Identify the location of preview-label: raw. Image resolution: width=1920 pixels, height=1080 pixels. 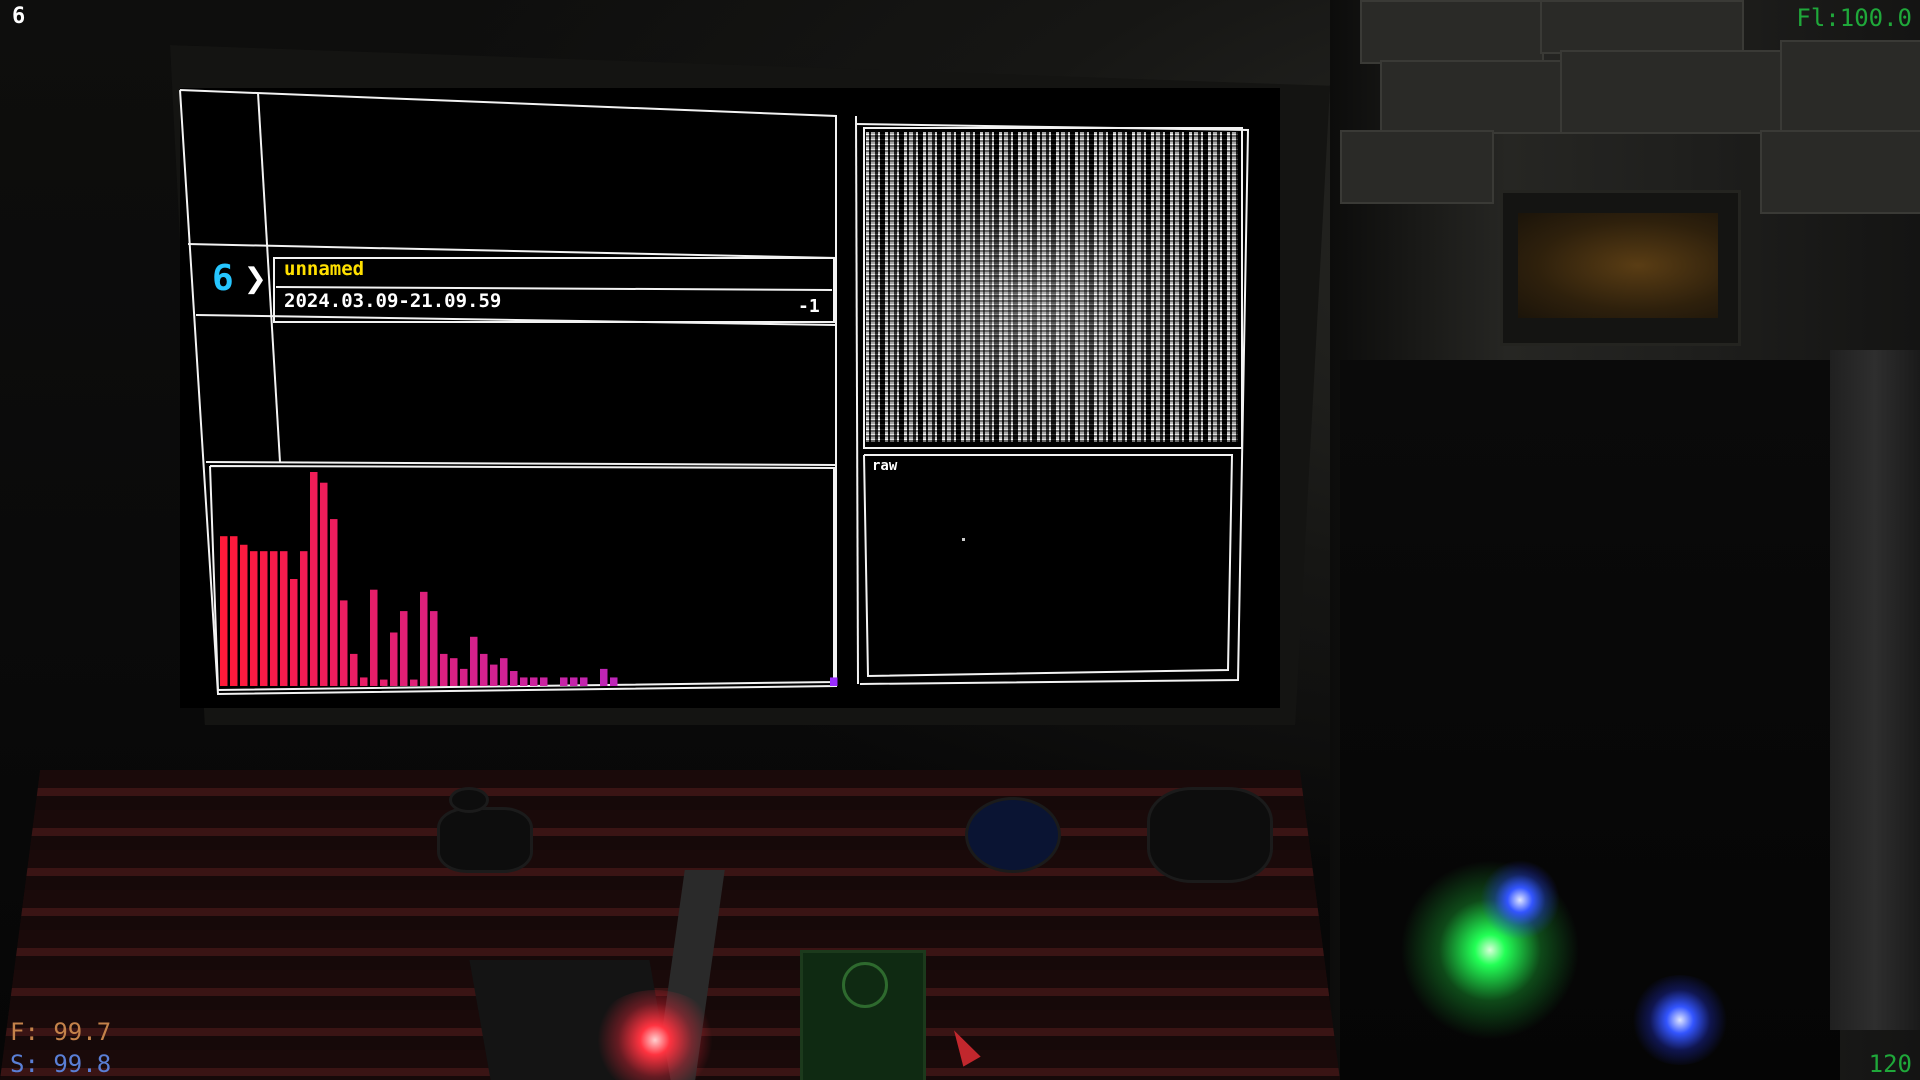
(885, 466).